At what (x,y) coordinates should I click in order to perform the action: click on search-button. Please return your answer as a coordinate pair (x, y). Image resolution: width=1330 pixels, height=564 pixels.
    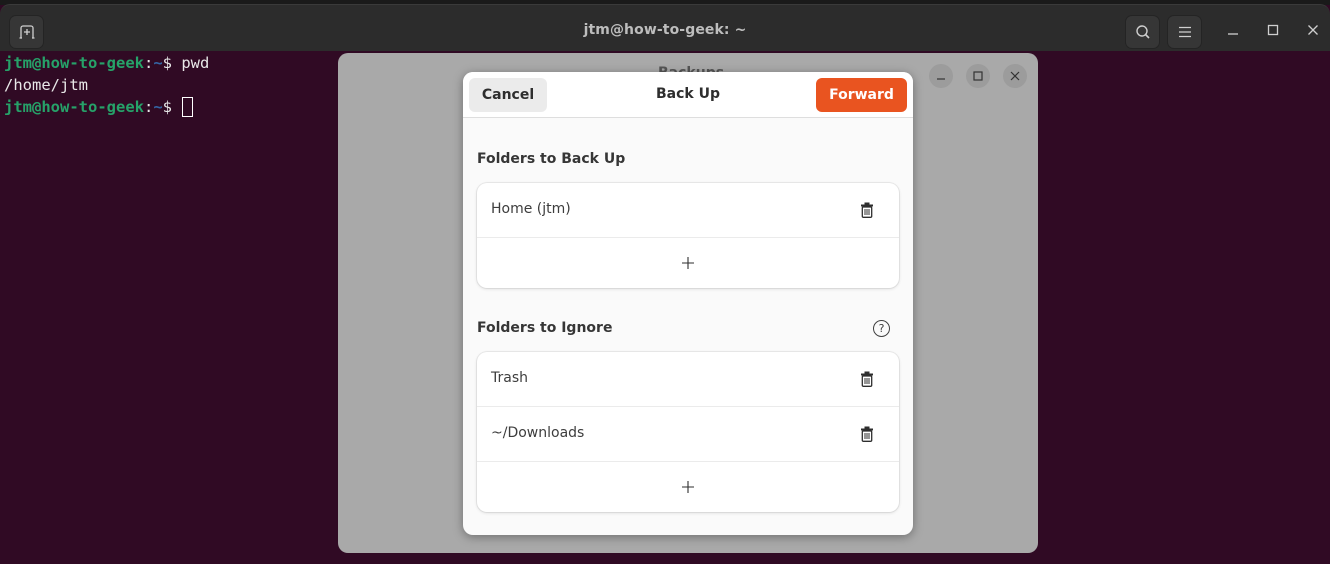
    Looking at the image, I should click on (1142, 32).